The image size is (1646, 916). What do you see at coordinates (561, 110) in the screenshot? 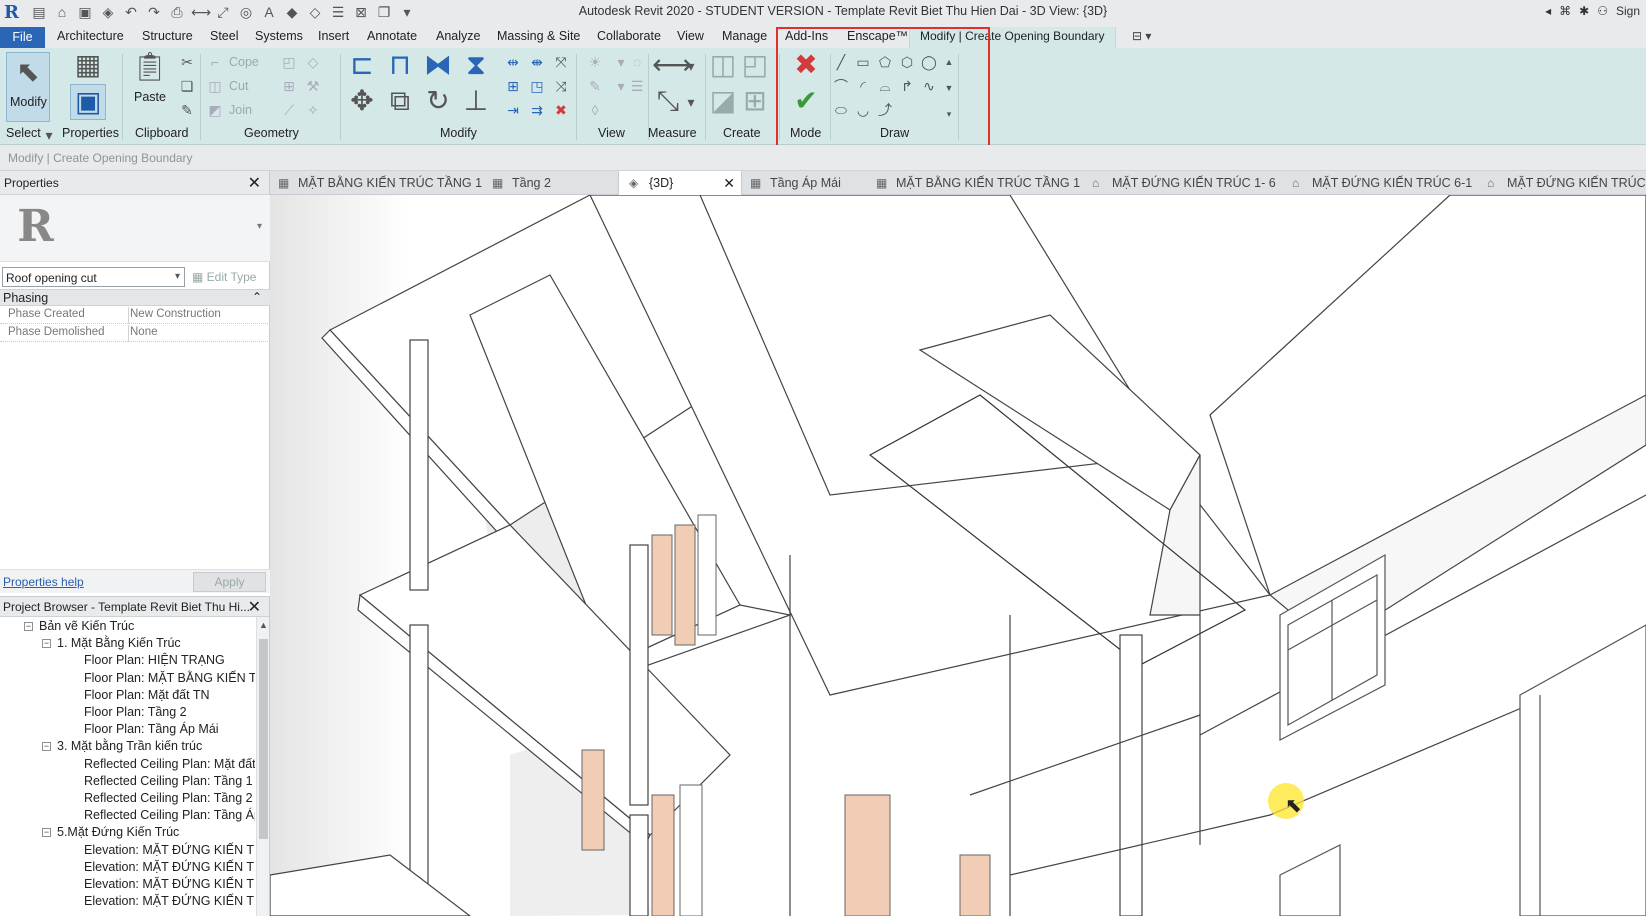
I see `delete-icon: ✖` at bounding box center [561, 110].